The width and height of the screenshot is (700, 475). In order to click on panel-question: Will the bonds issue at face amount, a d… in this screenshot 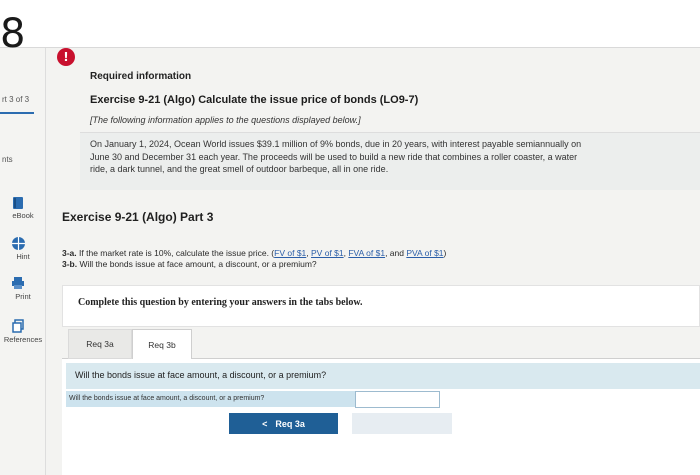, I will do `click(201, 375)`.